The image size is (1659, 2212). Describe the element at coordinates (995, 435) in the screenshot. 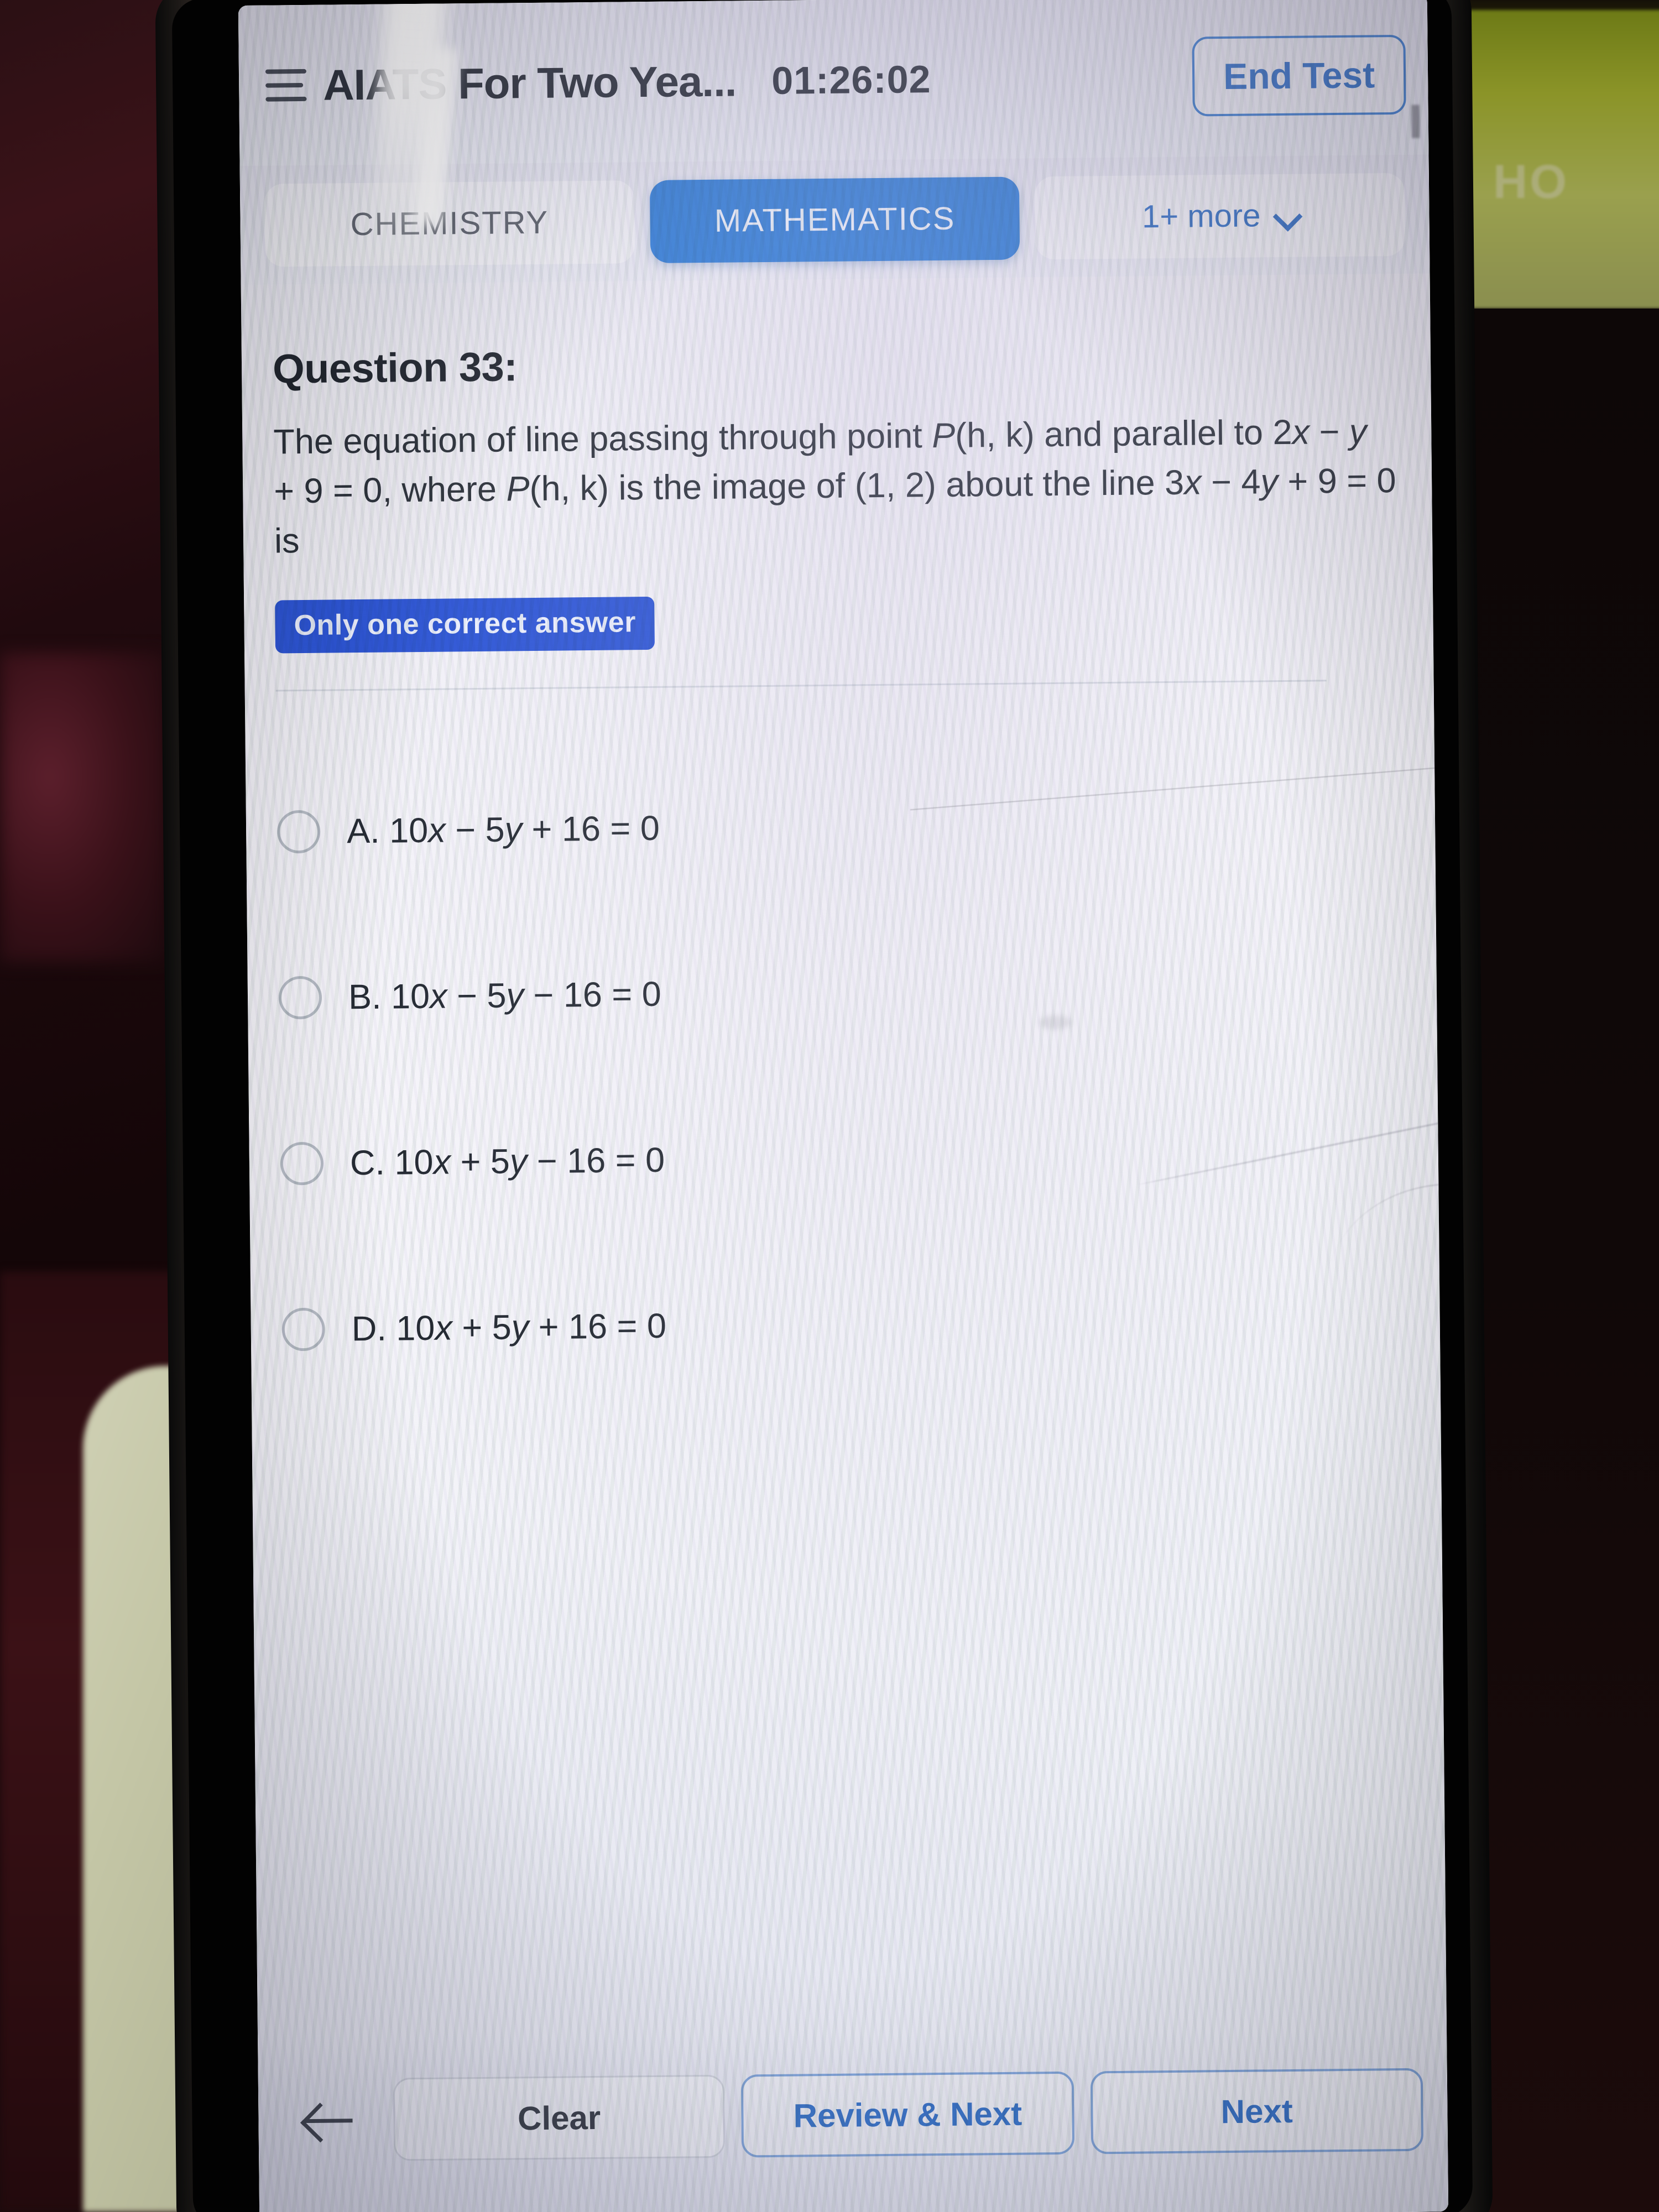

I see `question-line1-args: (h, k)` at that location.